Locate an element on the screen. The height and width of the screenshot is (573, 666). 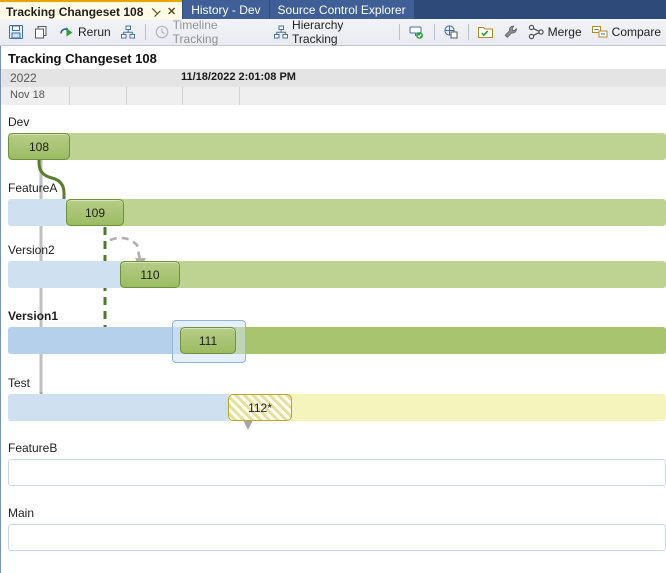
changeset-id: 109 is located at coordinates (95, 212).